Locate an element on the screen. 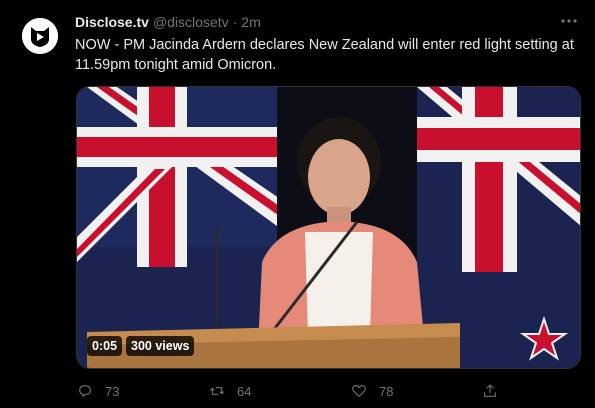 The image size is (595, 408). tweet-time: 2m is located at coordinates (250, 22).